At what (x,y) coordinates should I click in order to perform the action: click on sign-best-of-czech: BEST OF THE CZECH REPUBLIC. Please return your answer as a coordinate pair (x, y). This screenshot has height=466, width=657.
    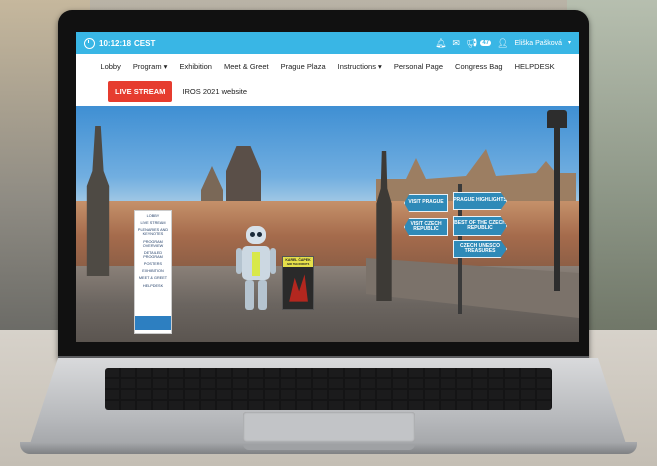
    Looking at the image, I should click on (480, 226).